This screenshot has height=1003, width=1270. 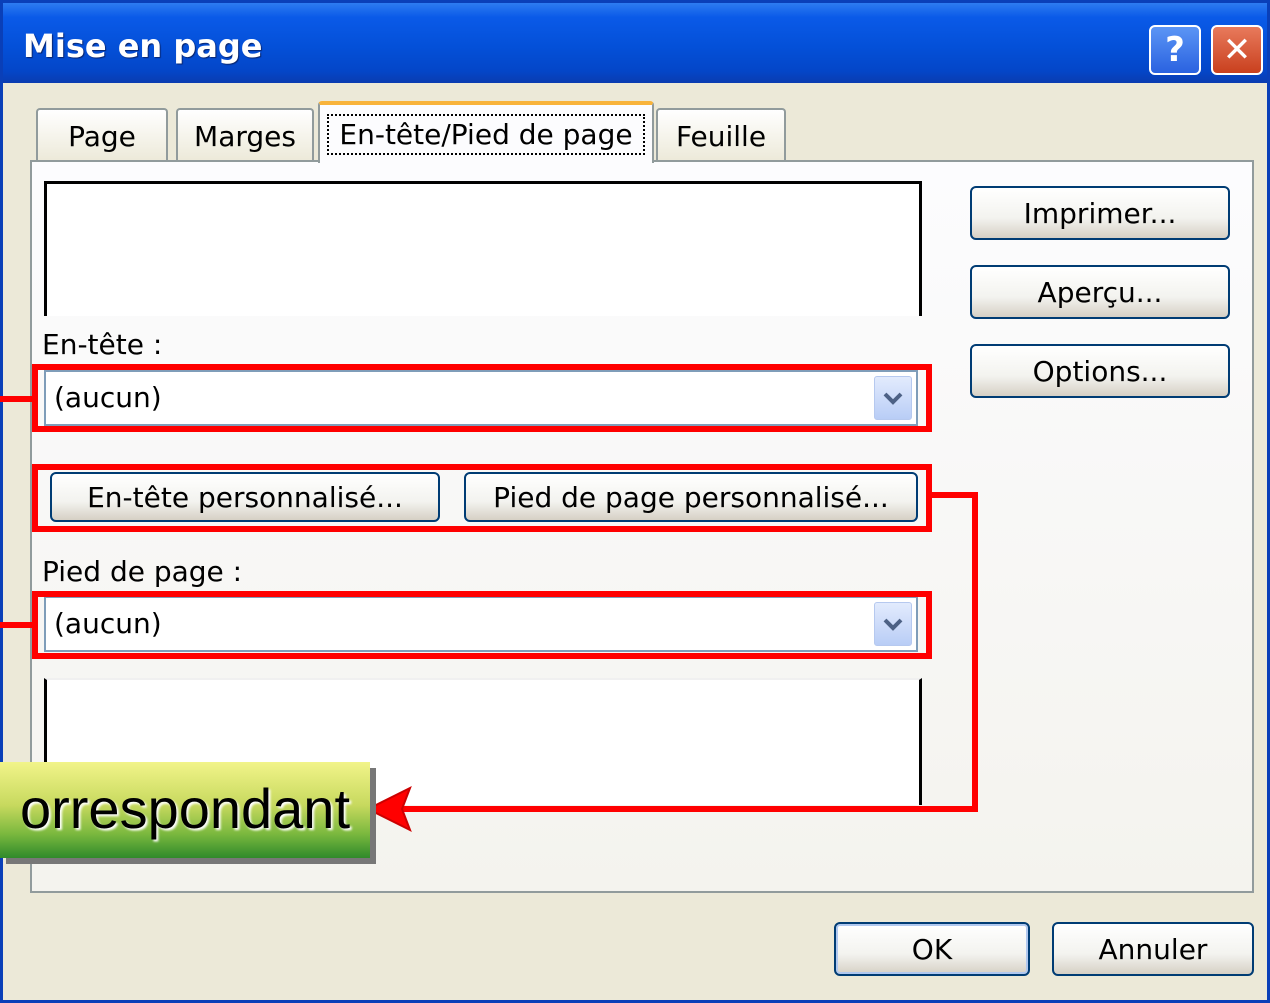 I want to click on callout-text: orrespondant, so click(x=184, y=808).